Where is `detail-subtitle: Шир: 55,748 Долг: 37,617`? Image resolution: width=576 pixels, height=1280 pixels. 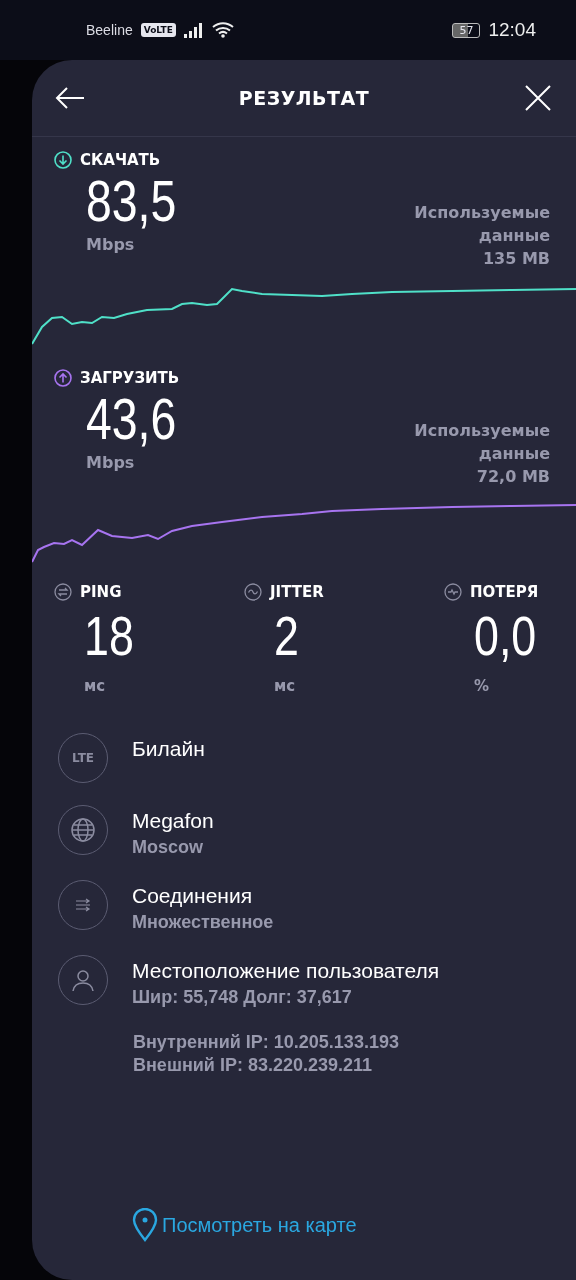 detail-subtitle: Шир: 55,748 Долг: 37,617 is located at coordinates (242, 997).